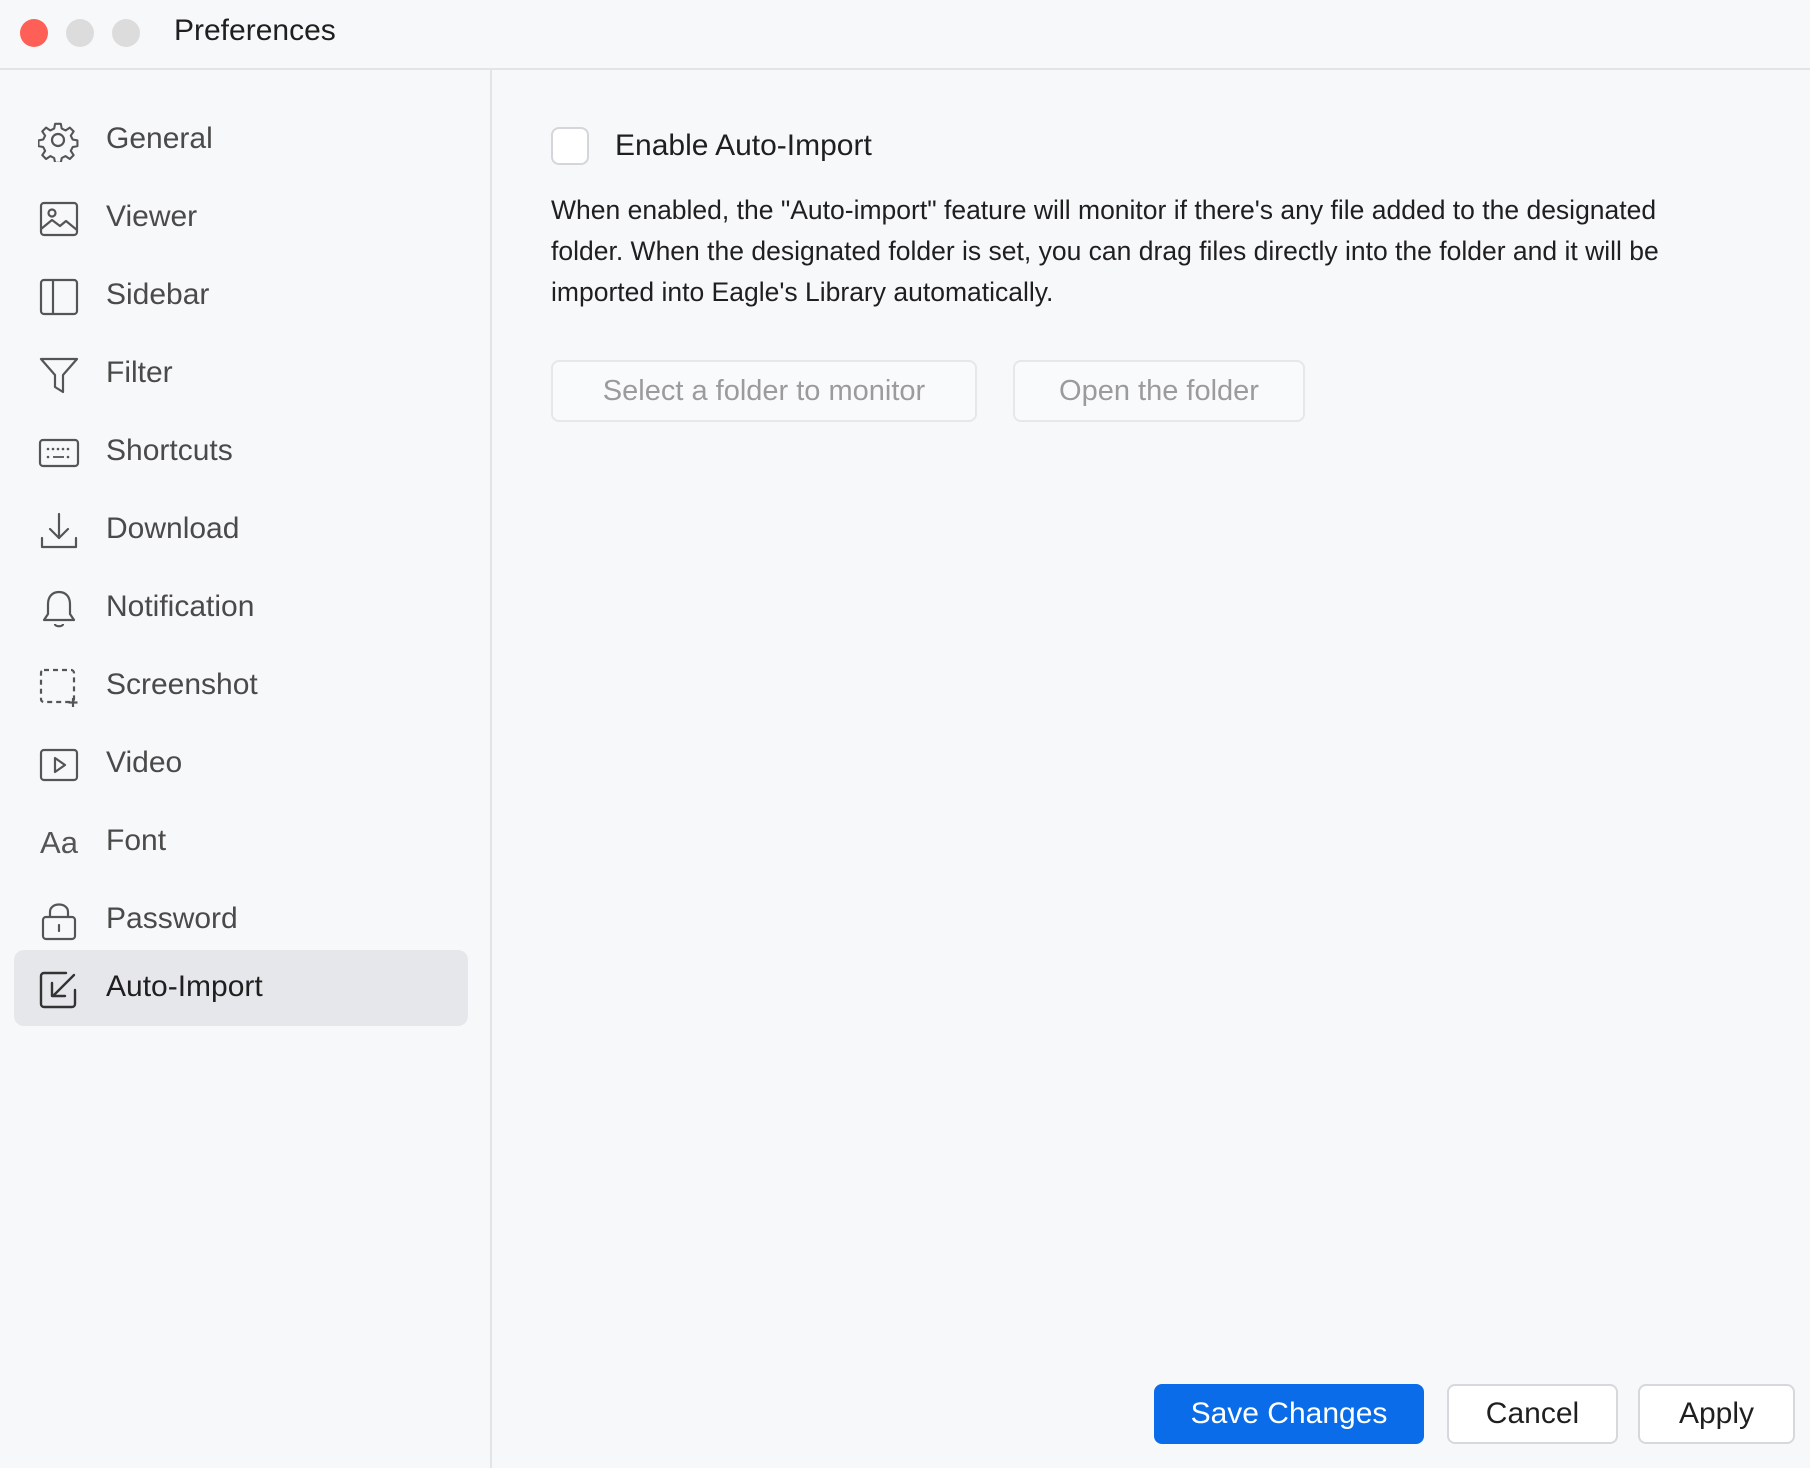  I want to click on close-window-button, so click(34, 33).